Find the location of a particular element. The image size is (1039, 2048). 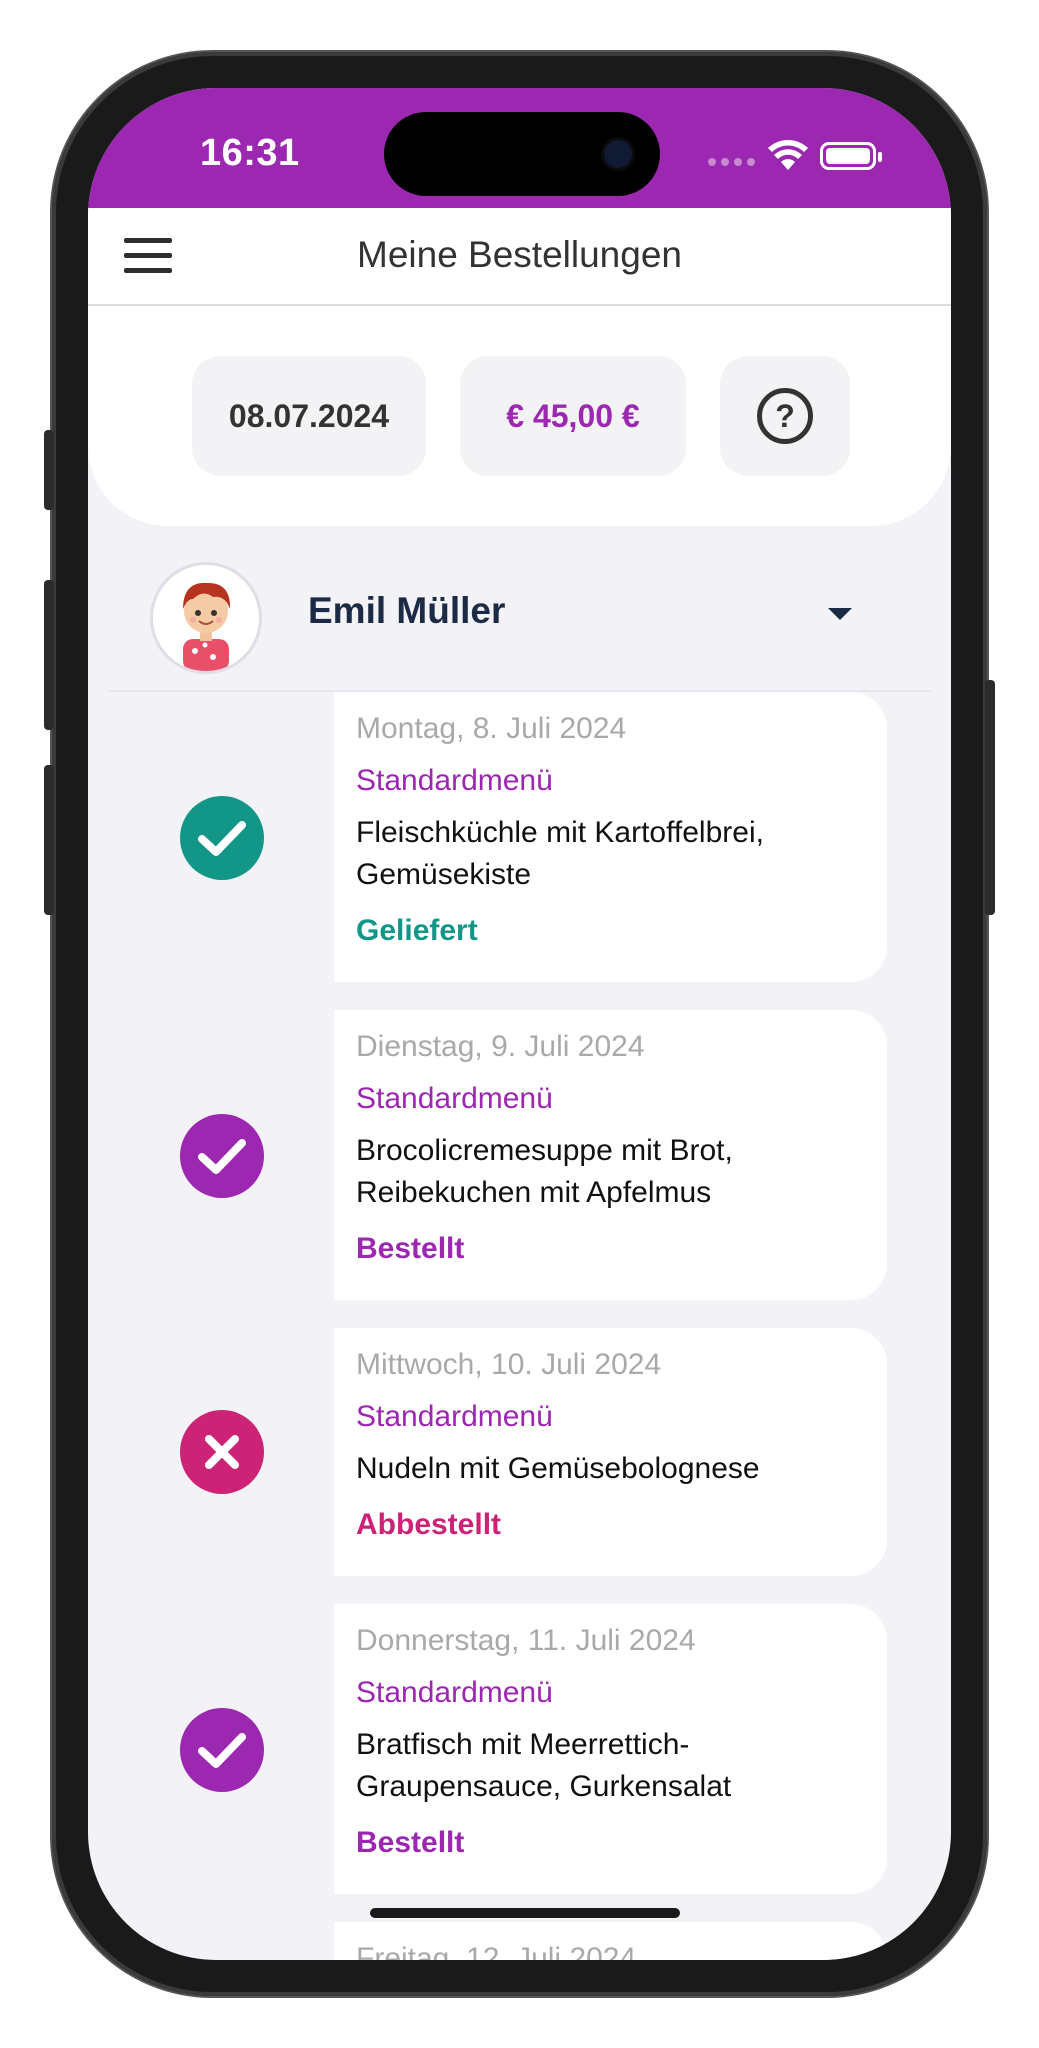

status-time: 16:31 is located at coordinates (250, 153).